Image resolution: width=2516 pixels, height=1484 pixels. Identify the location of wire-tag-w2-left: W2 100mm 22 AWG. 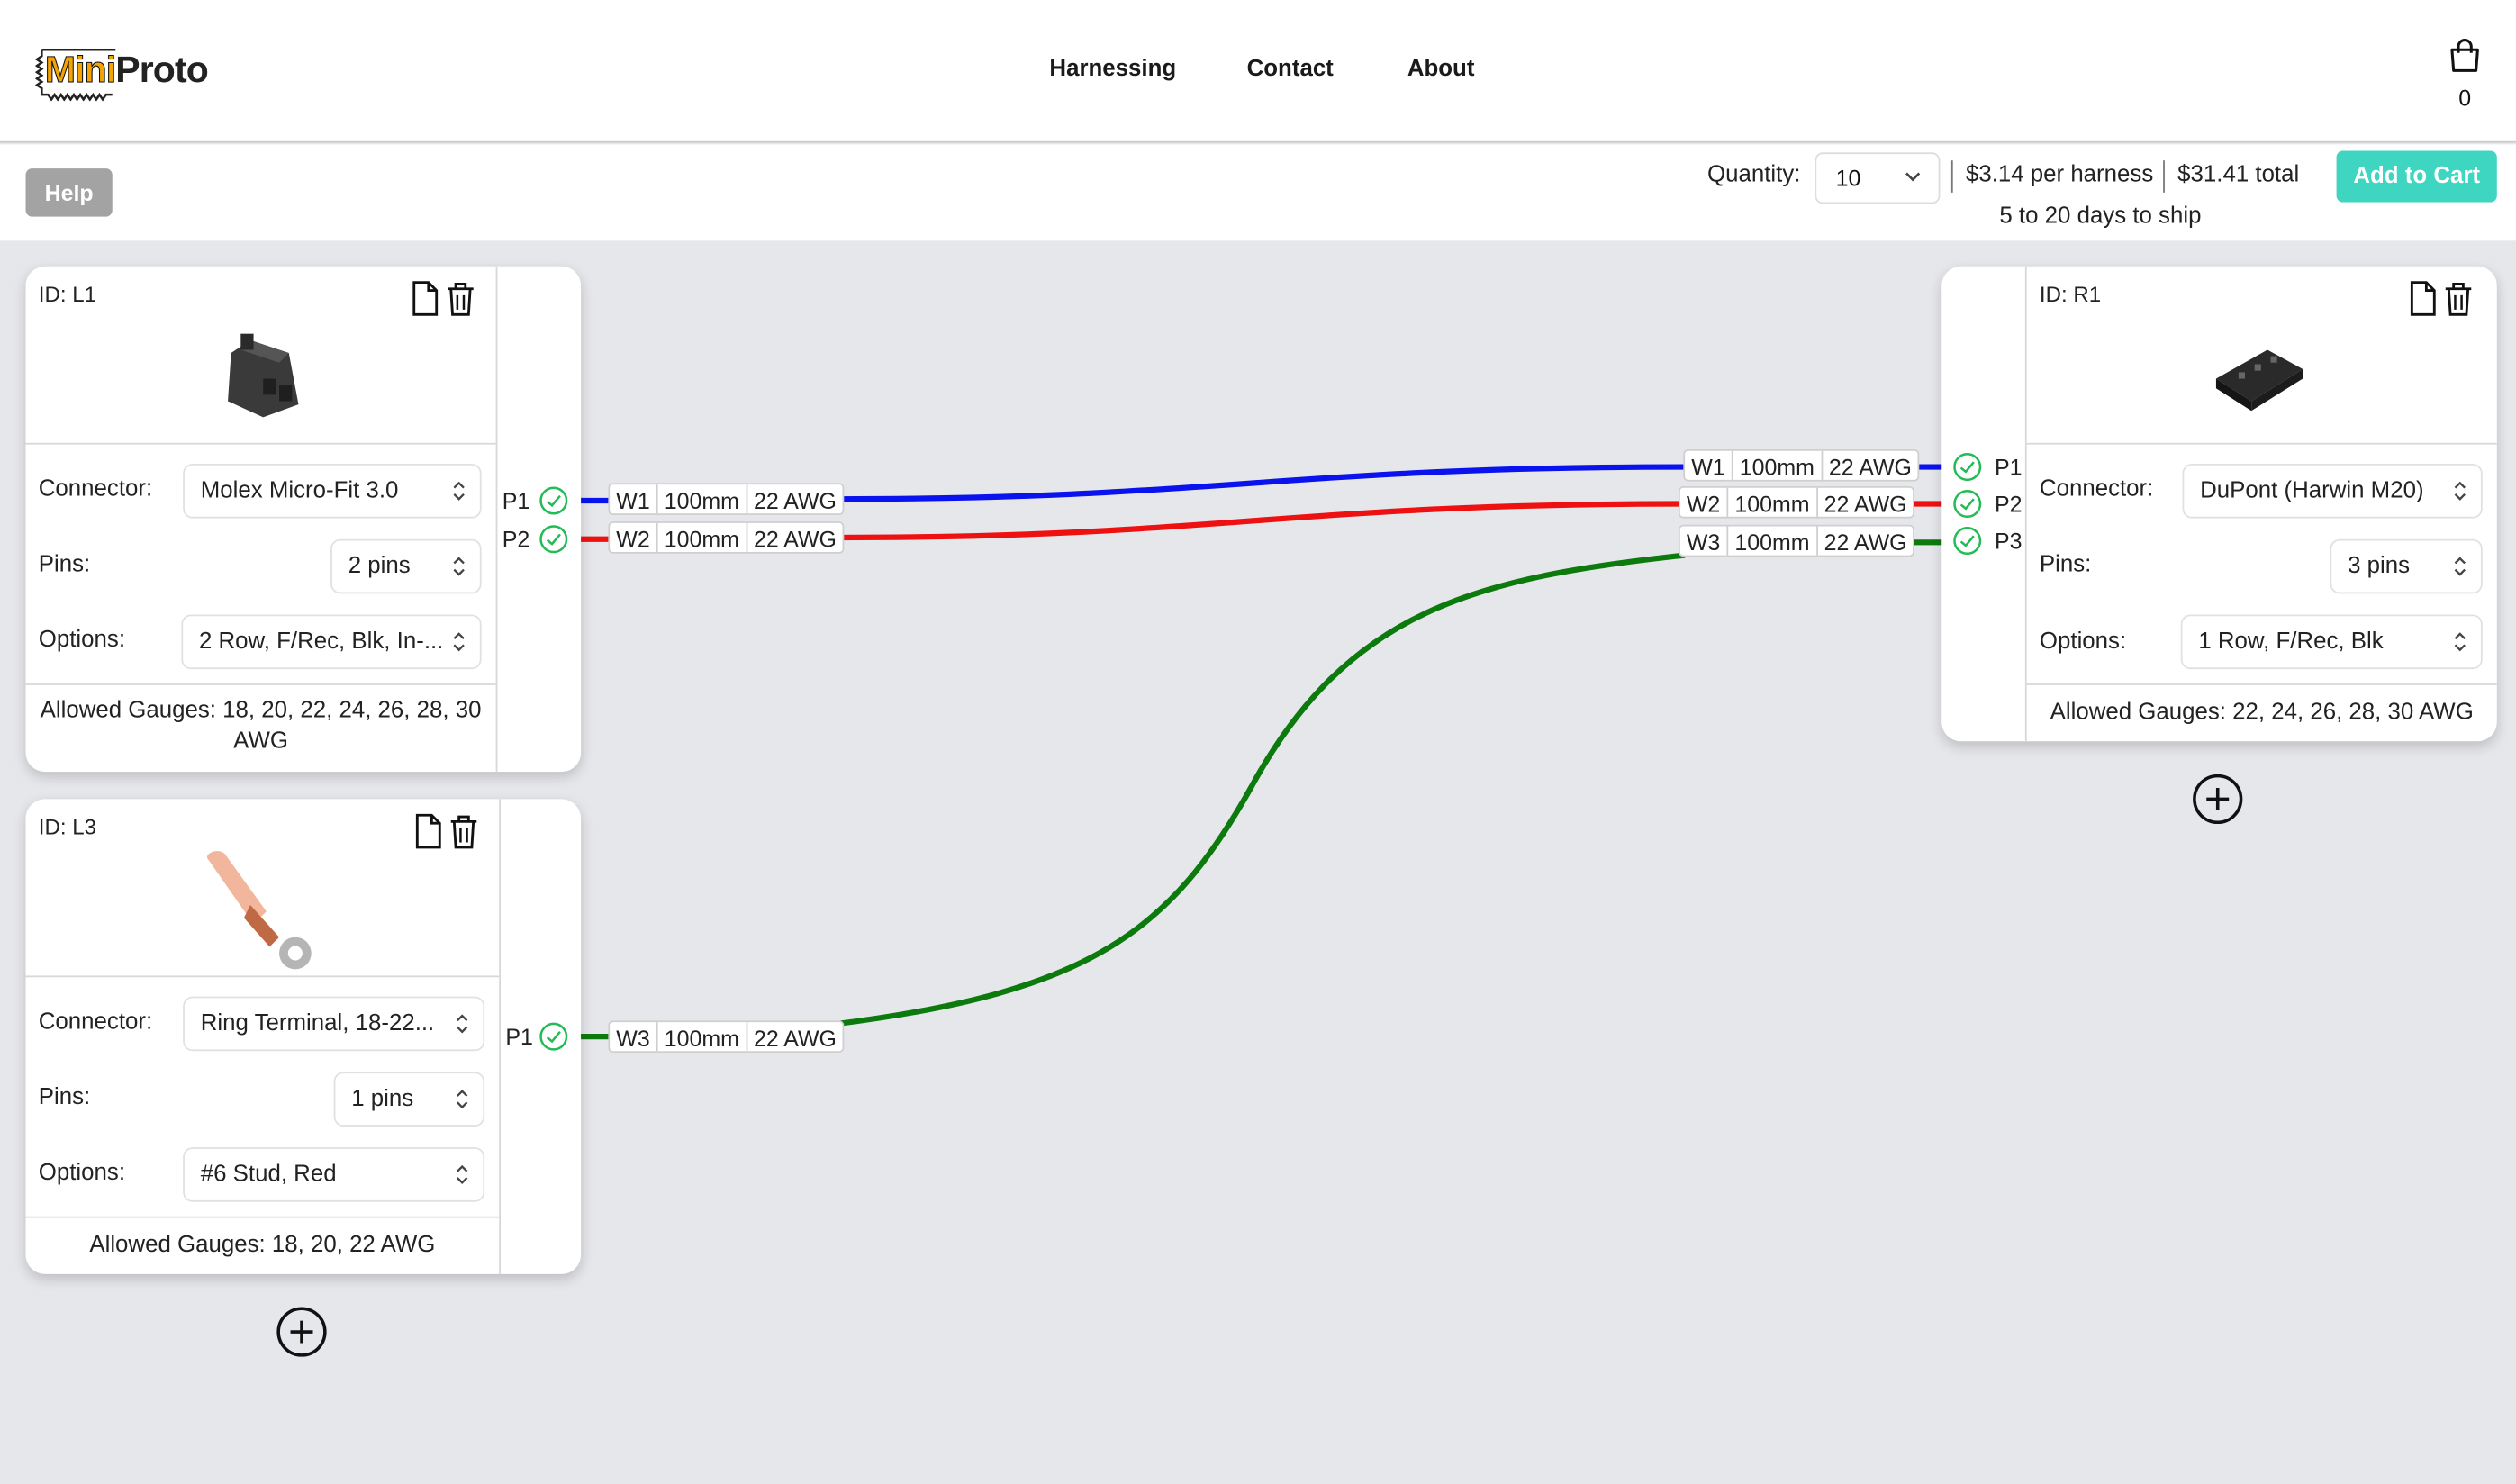
(726, 538).